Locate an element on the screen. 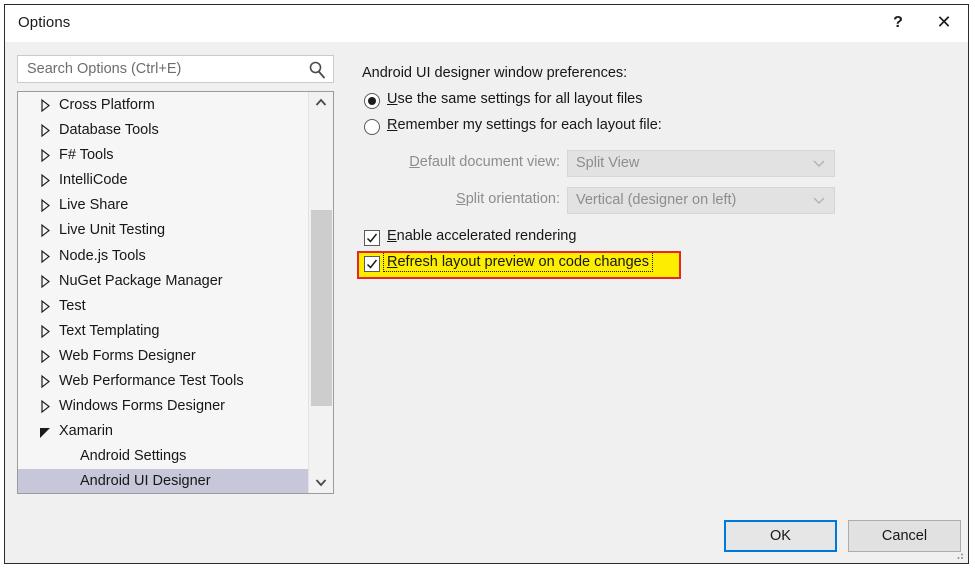 This screenshot has height=570, width=975. split-orientation-combobox: Vertical (designer on left) is located at coordinates (701, 200).